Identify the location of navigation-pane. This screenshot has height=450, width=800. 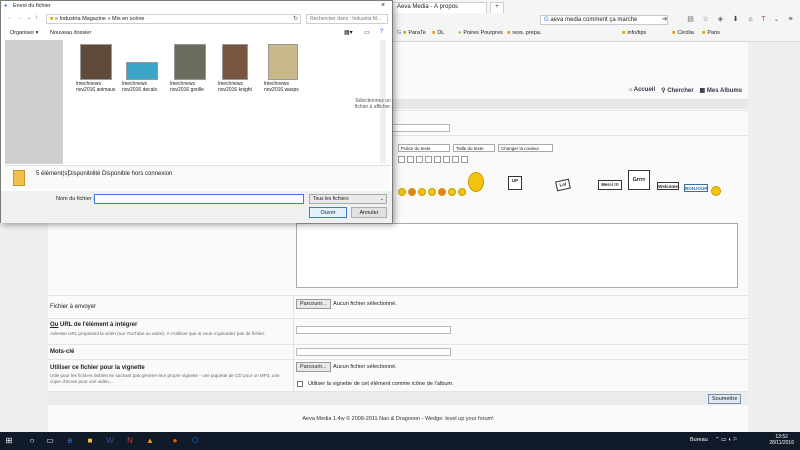
(34, 102).